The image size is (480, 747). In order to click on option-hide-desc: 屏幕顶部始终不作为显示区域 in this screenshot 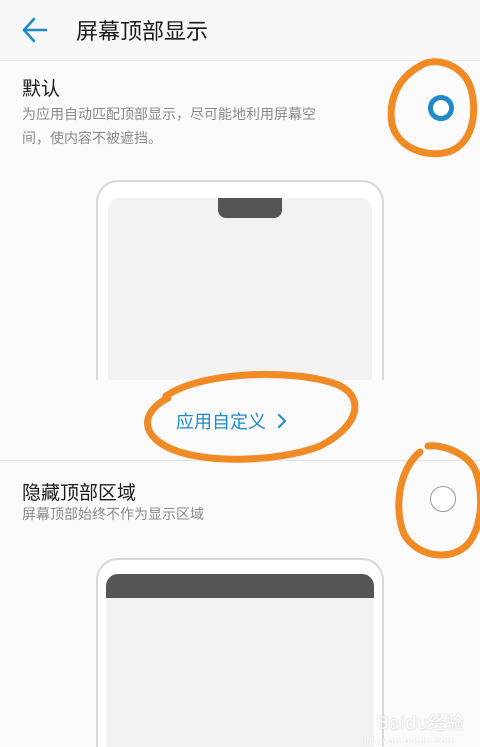, I will do `click(113, 515)`.